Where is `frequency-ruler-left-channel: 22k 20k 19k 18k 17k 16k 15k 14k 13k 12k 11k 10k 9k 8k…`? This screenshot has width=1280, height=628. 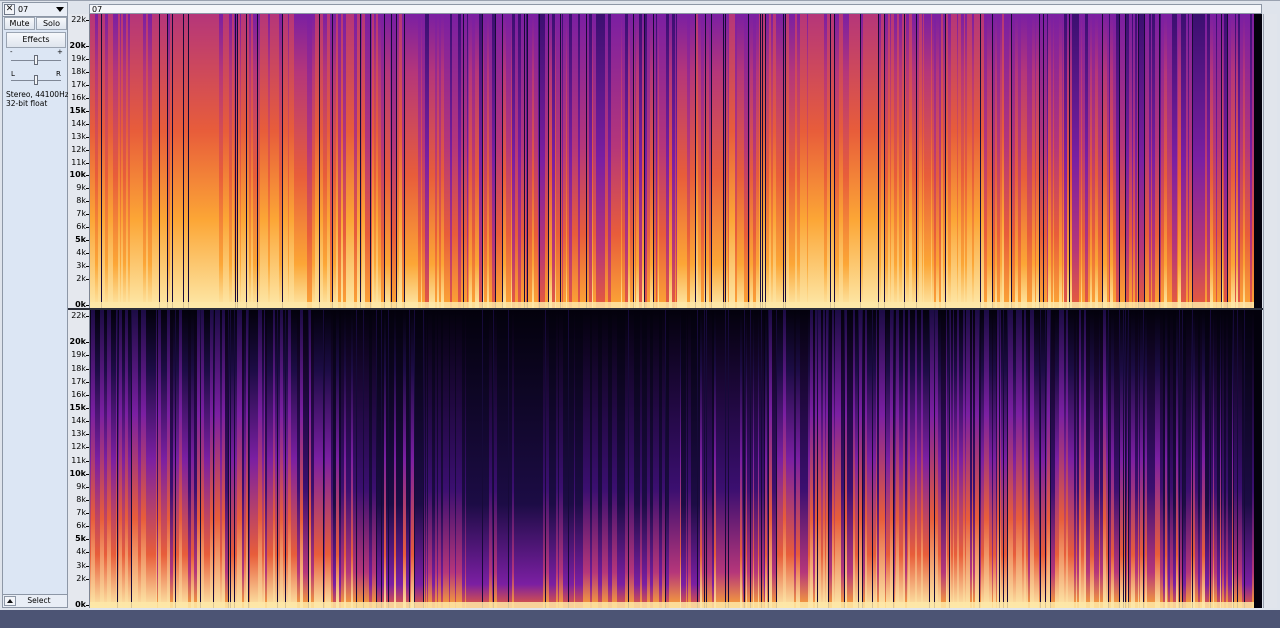 frequency-ruler-left-channel: 22k 20k 19k 18k 17k 16k 15k 14k 13k 12k 11k 10k 9k 8k… is located at coordinates (79, 161).